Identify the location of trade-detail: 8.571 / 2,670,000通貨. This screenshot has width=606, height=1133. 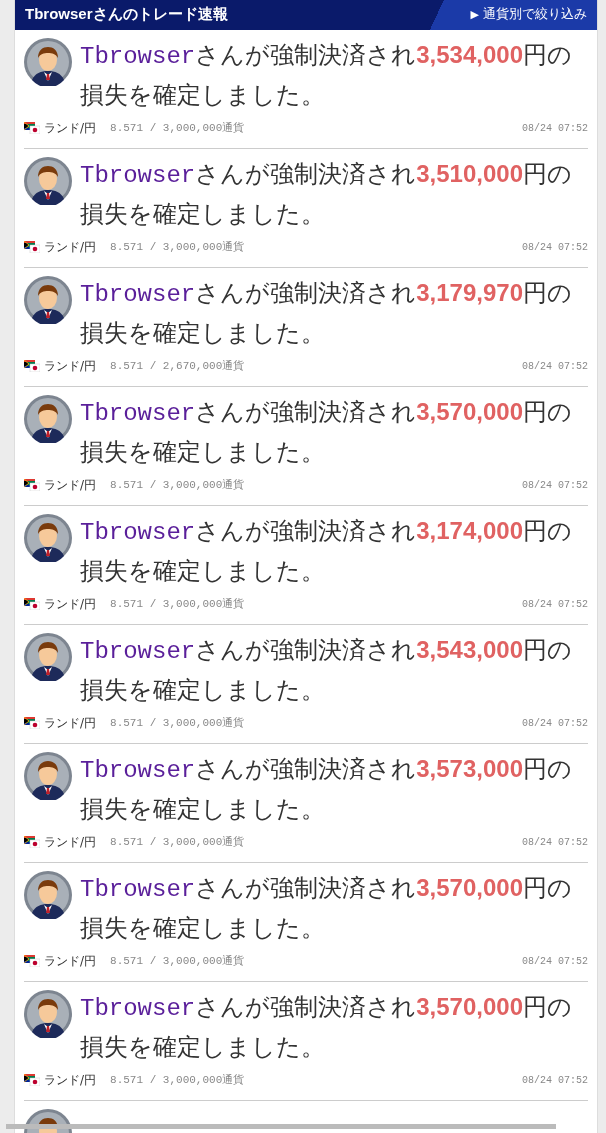
(177, 366).